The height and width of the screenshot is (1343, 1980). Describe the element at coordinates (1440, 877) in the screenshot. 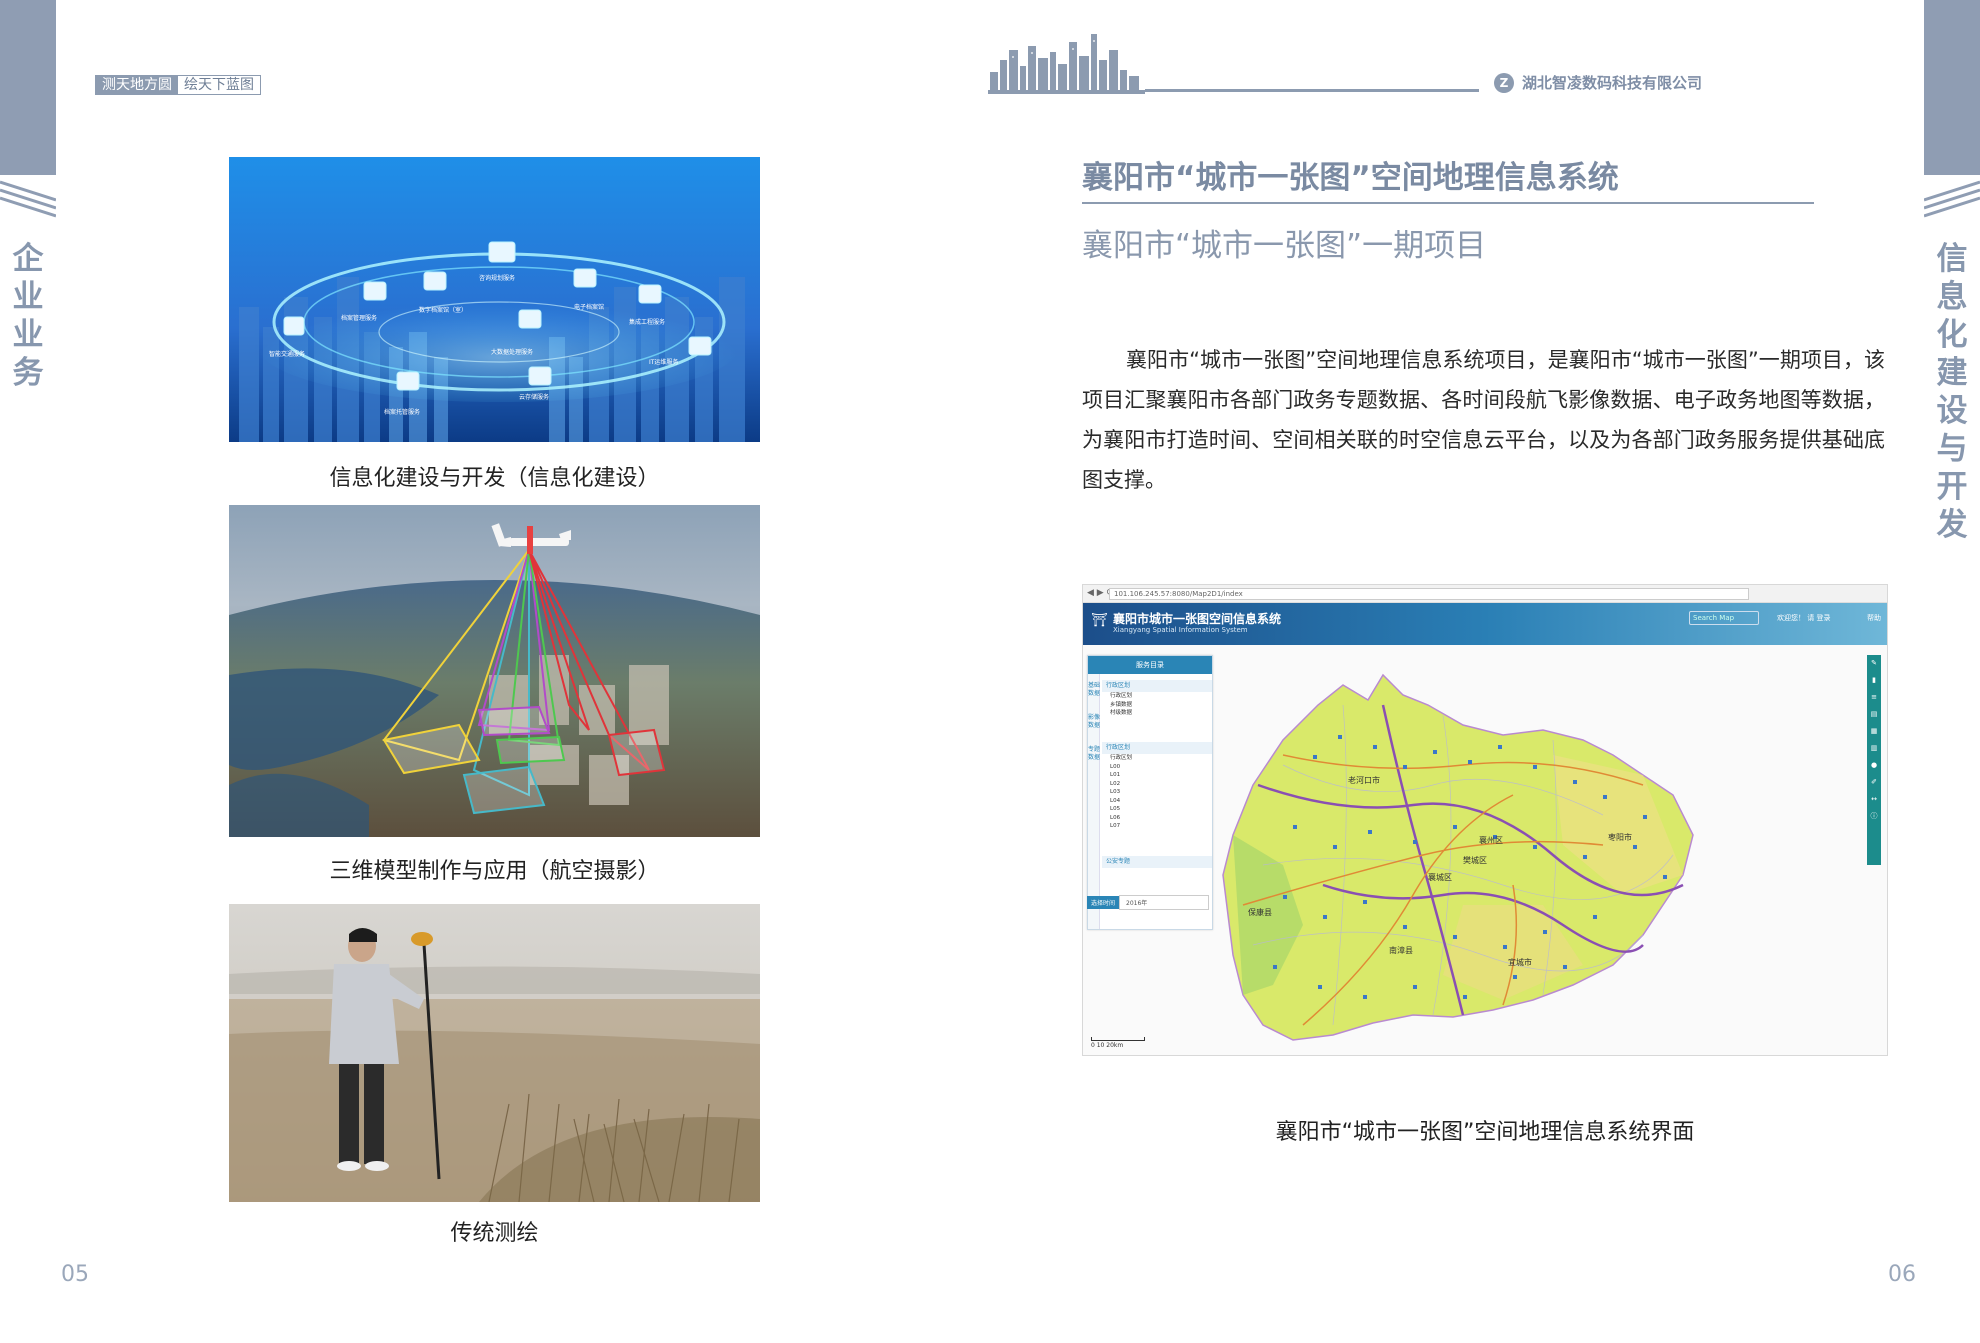

I see `map-label-4: 襄城区` at that location.